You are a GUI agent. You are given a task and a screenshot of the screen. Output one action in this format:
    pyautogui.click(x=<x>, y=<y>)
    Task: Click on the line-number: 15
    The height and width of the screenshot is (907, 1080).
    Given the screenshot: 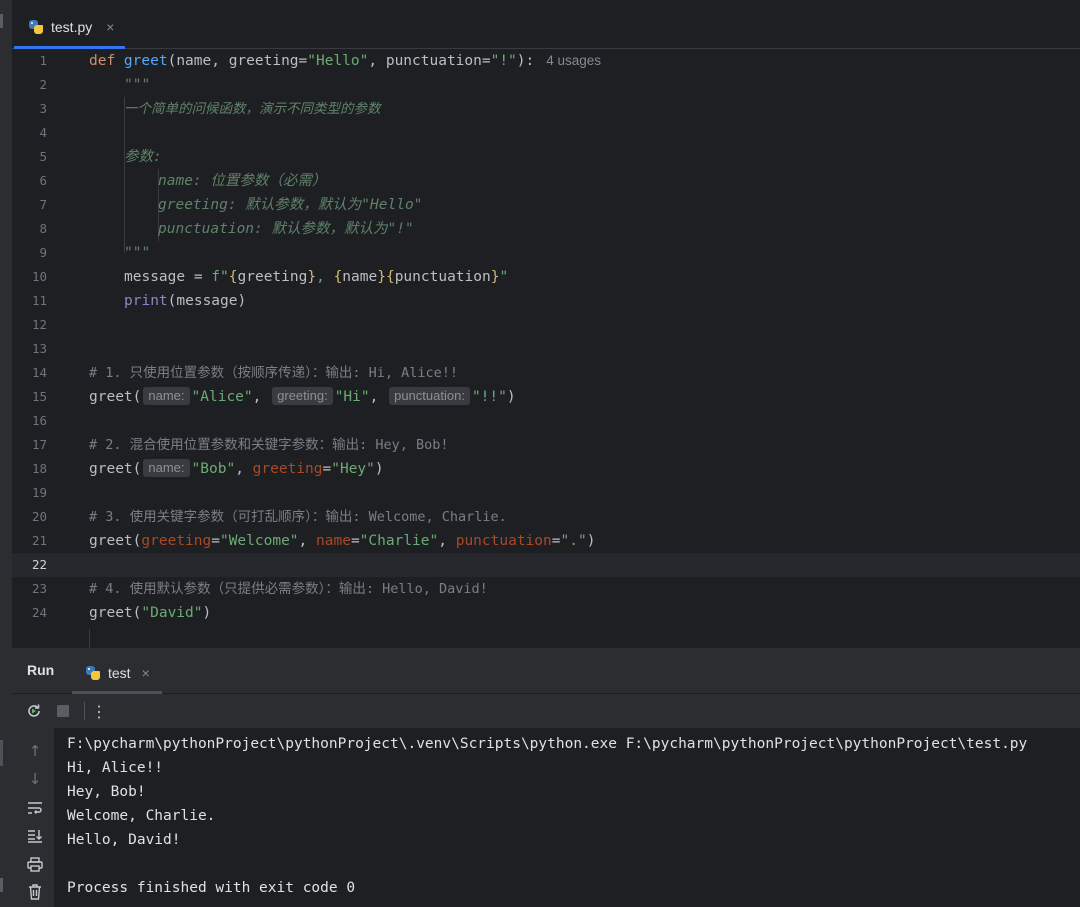 What is the action you would take?
    pyautogui.click(x=39, y=396)
    